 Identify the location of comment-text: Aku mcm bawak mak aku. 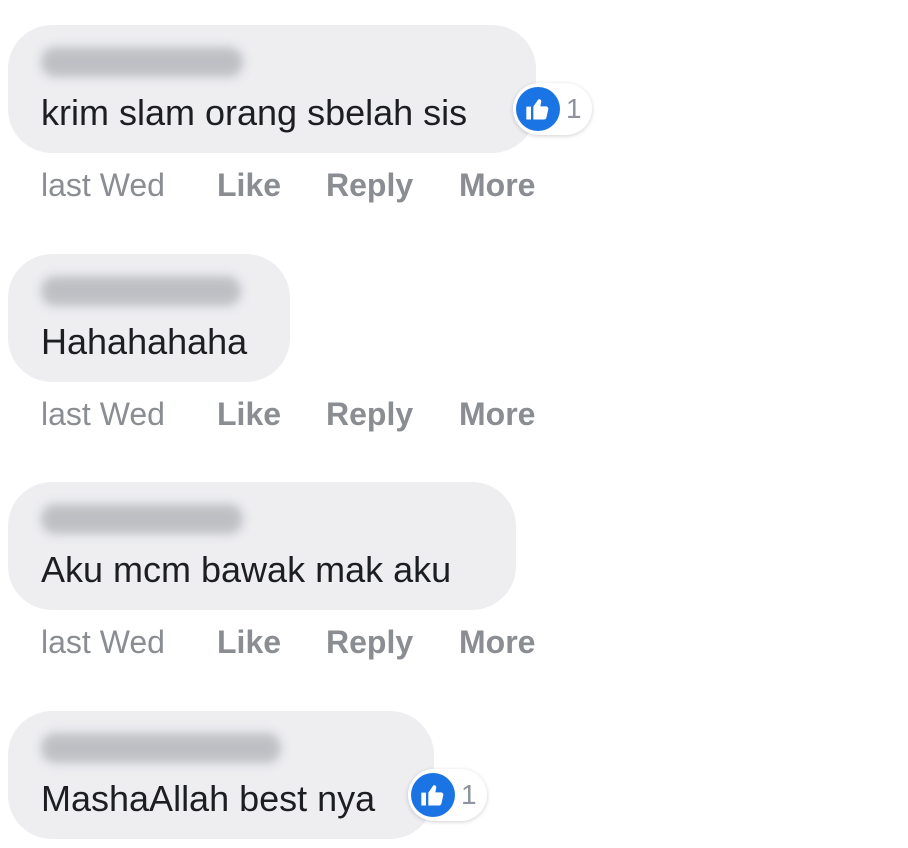
(246, 569).